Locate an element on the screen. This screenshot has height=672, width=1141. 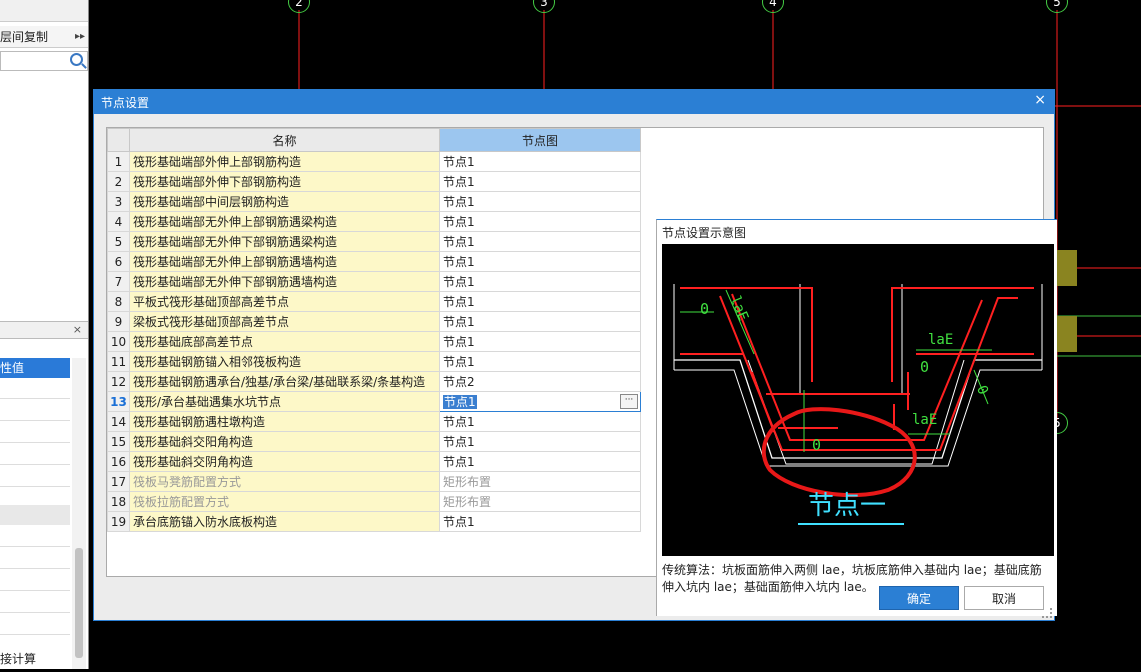
cancel-button: 取消 is located at coordinates (1004, 598).